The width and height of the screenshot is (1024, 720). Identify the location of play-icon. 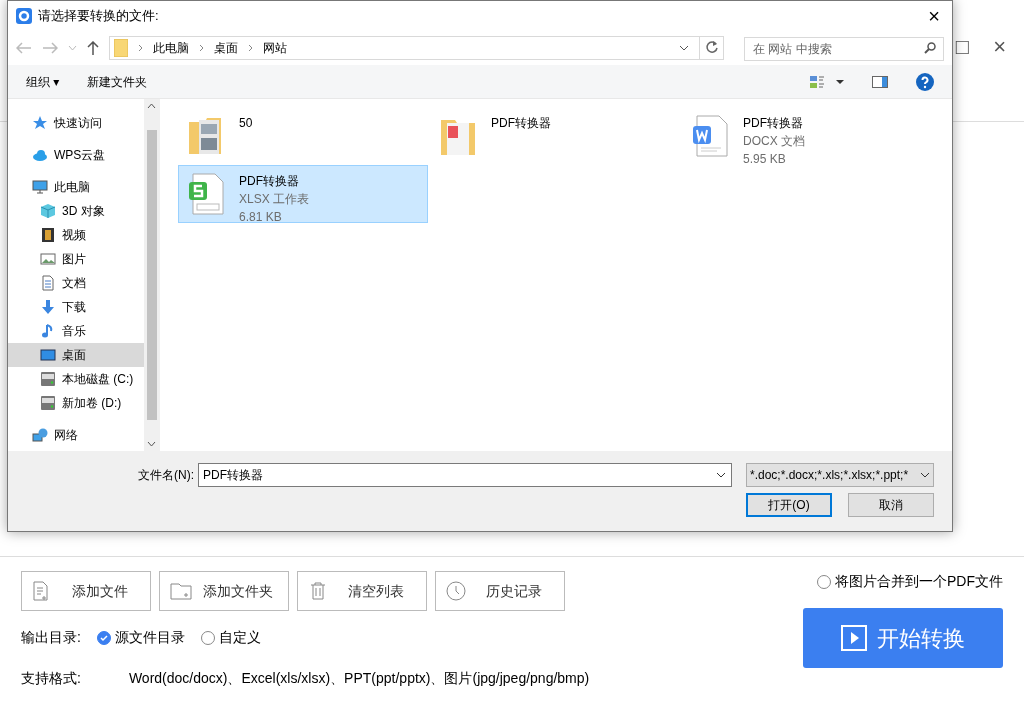
(854, 638).